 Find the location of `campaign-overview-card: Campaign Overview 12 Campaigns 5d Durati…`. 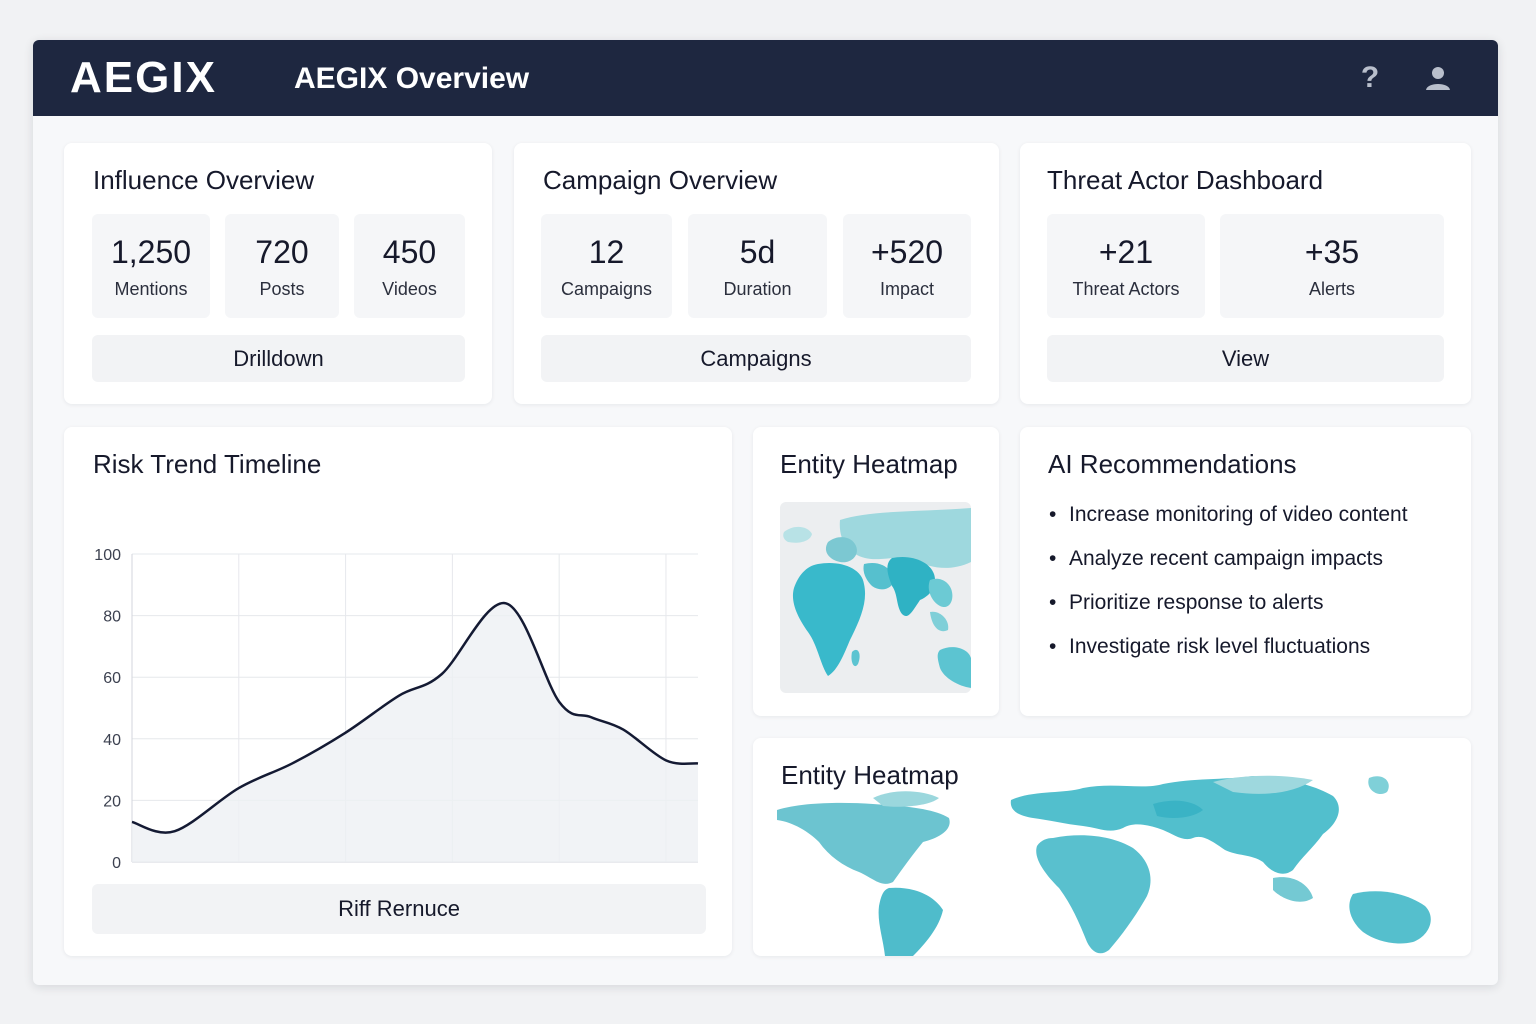

campaign-overview-card: Campaign Overview 12 Campaigns 5d Durati… is located at coordinates (756, 273).